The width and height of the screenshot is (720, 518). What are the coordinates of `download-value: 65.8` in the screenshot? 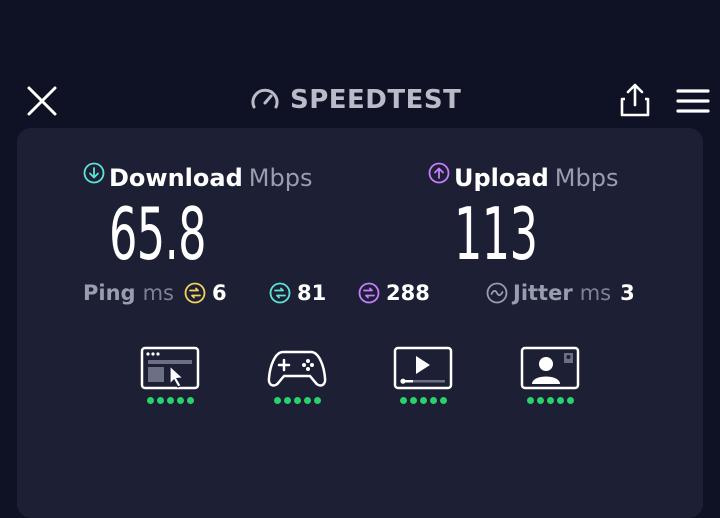 It's located at (158, 234).